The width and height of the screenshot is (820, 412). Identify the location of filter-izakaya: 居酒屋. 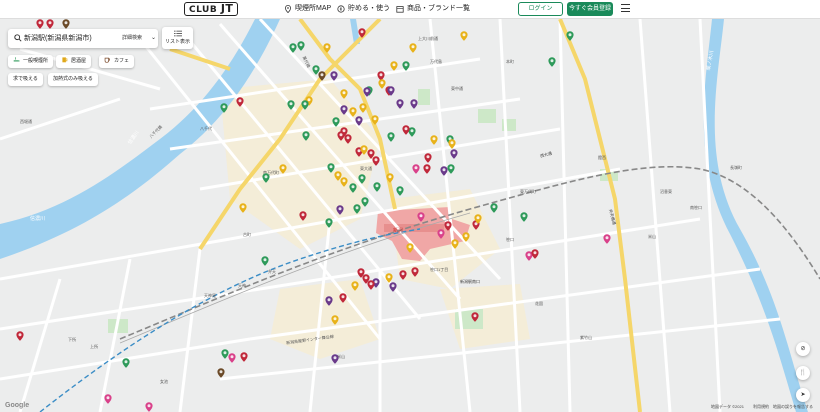
(74, 61).